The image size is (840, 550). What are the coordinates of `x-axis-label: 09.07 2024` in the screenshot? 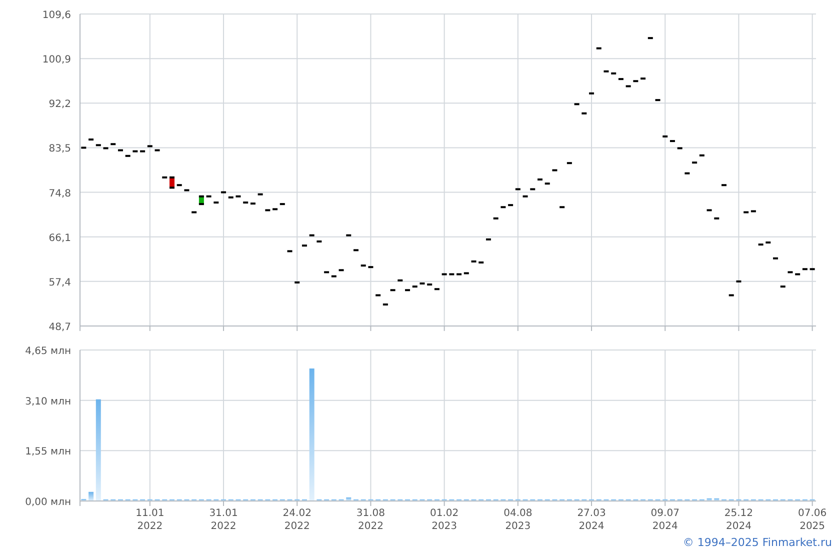 It's located at (665, 520).